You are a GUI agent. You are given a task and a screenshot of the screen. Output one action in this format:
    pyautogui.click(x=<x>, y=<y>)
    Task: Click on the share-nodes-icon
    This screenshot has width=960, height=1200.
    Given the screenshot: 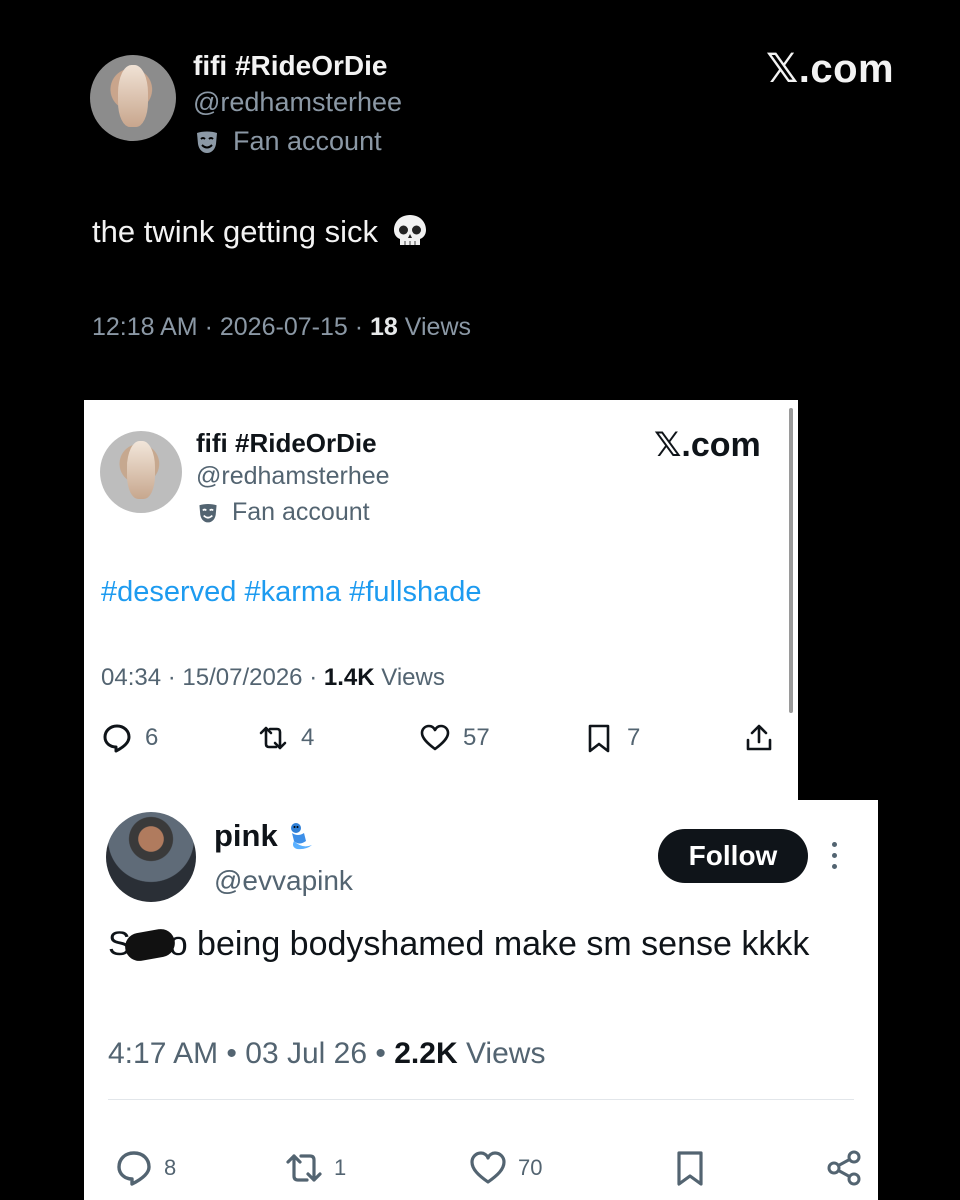 What is the action you would take?
    pyautogui.click(x=844, y=1168)
    